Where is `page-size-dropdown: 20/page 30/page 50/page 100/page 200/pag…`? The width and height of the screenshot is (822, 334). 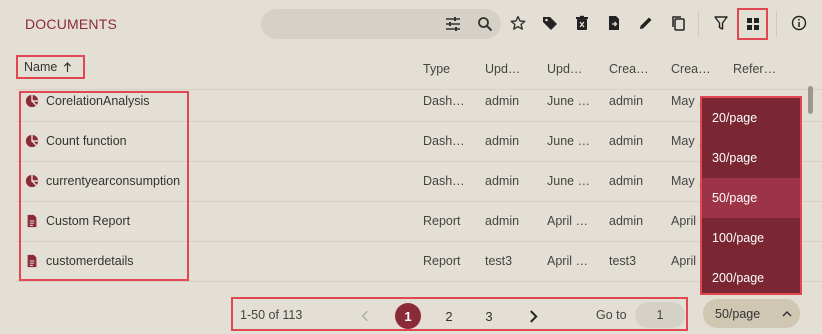
page-size-dropdown: 20/page 30/page 50/page 100/page 200/pag… is located at coordinates (751, 195).